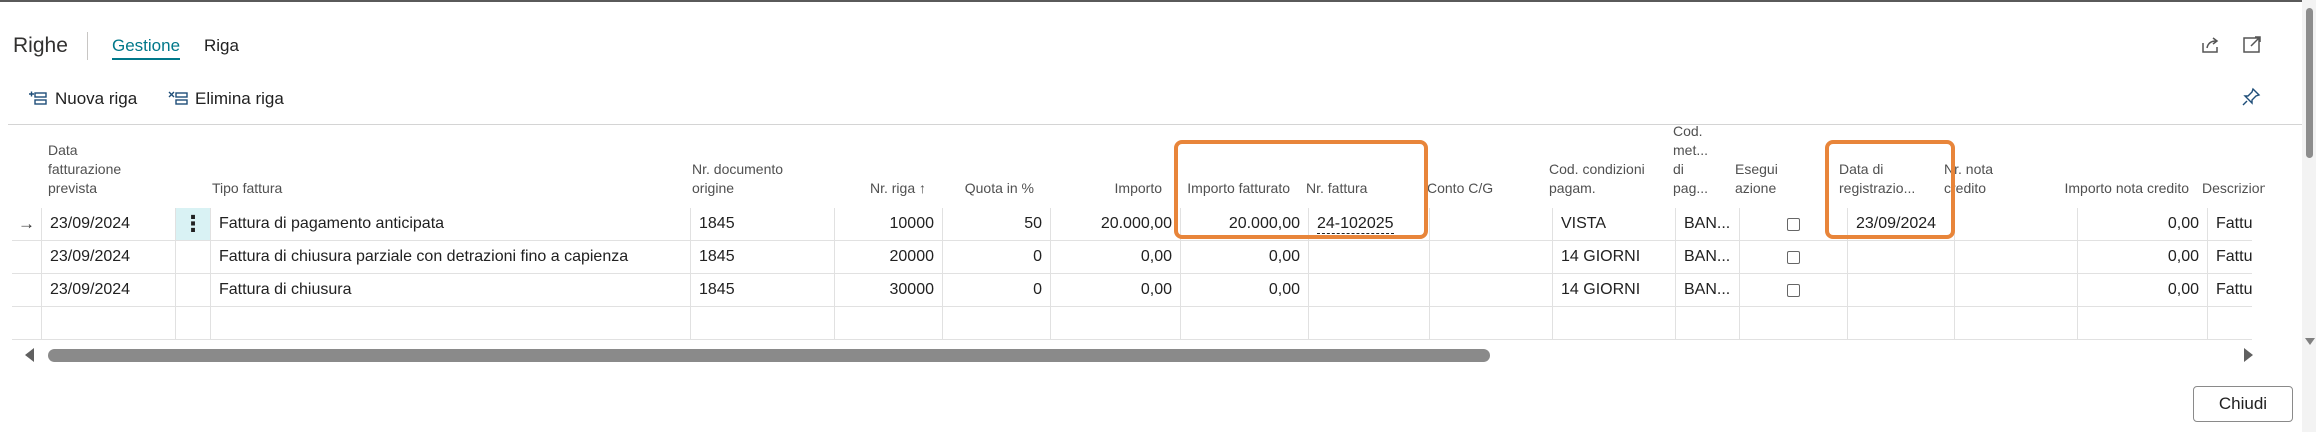  What do you see at coordinates (2251, 97) in the screenshot?
I see `pin-icon` at bounding box center [2251, 97].